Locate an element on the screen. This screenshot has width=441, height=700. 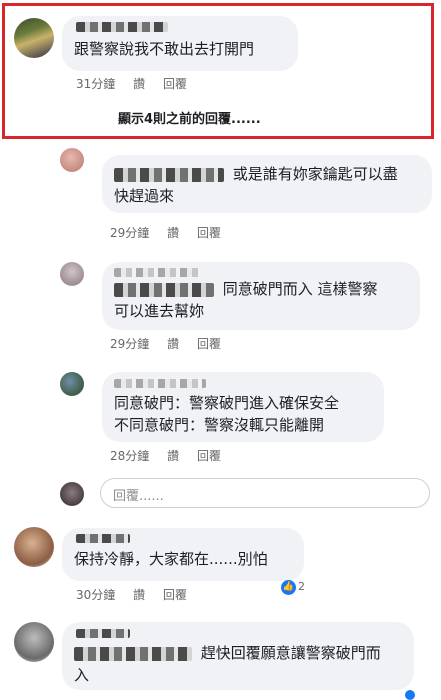
comment-text-line2: 入 is located at coordinates (82, 675).